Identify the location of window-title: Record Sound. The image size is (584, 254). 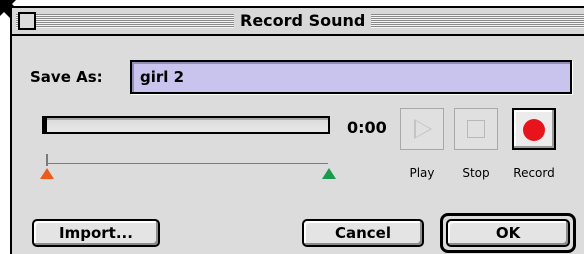
(303, 21).